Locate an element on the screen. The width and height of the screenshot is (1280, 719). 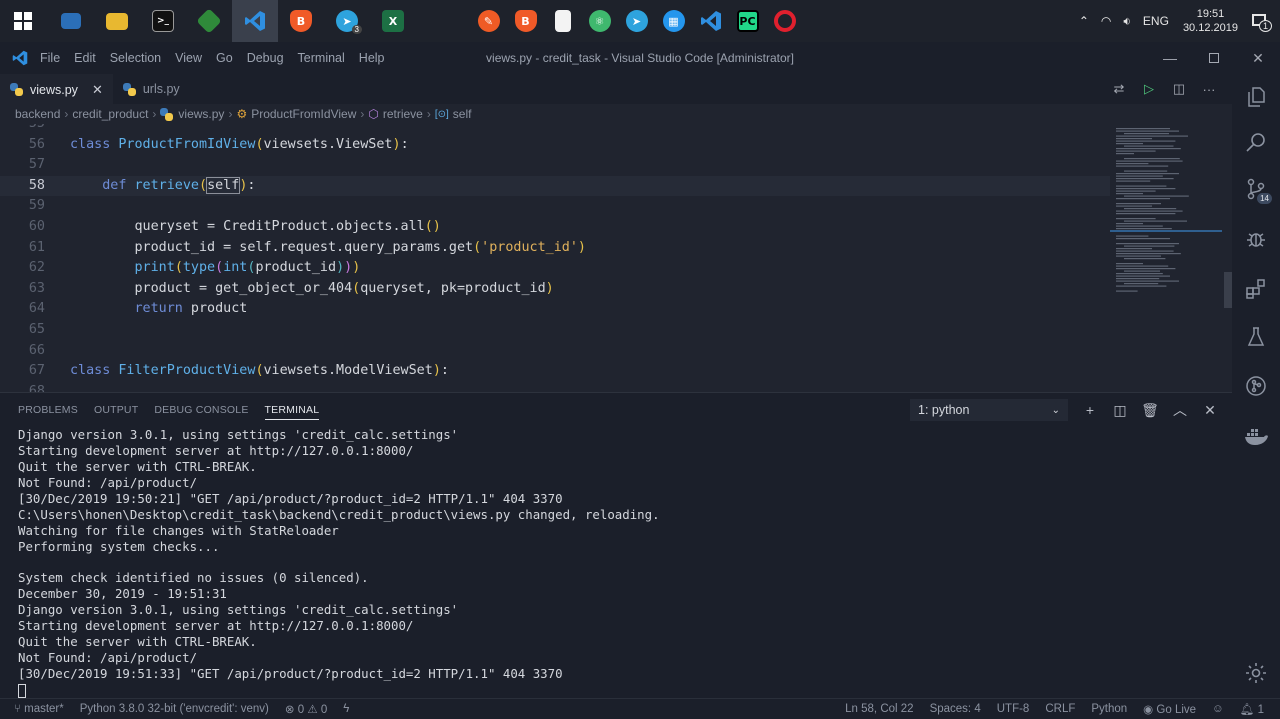
taskbar-brave-2: B is located at coordinates (525, 21).